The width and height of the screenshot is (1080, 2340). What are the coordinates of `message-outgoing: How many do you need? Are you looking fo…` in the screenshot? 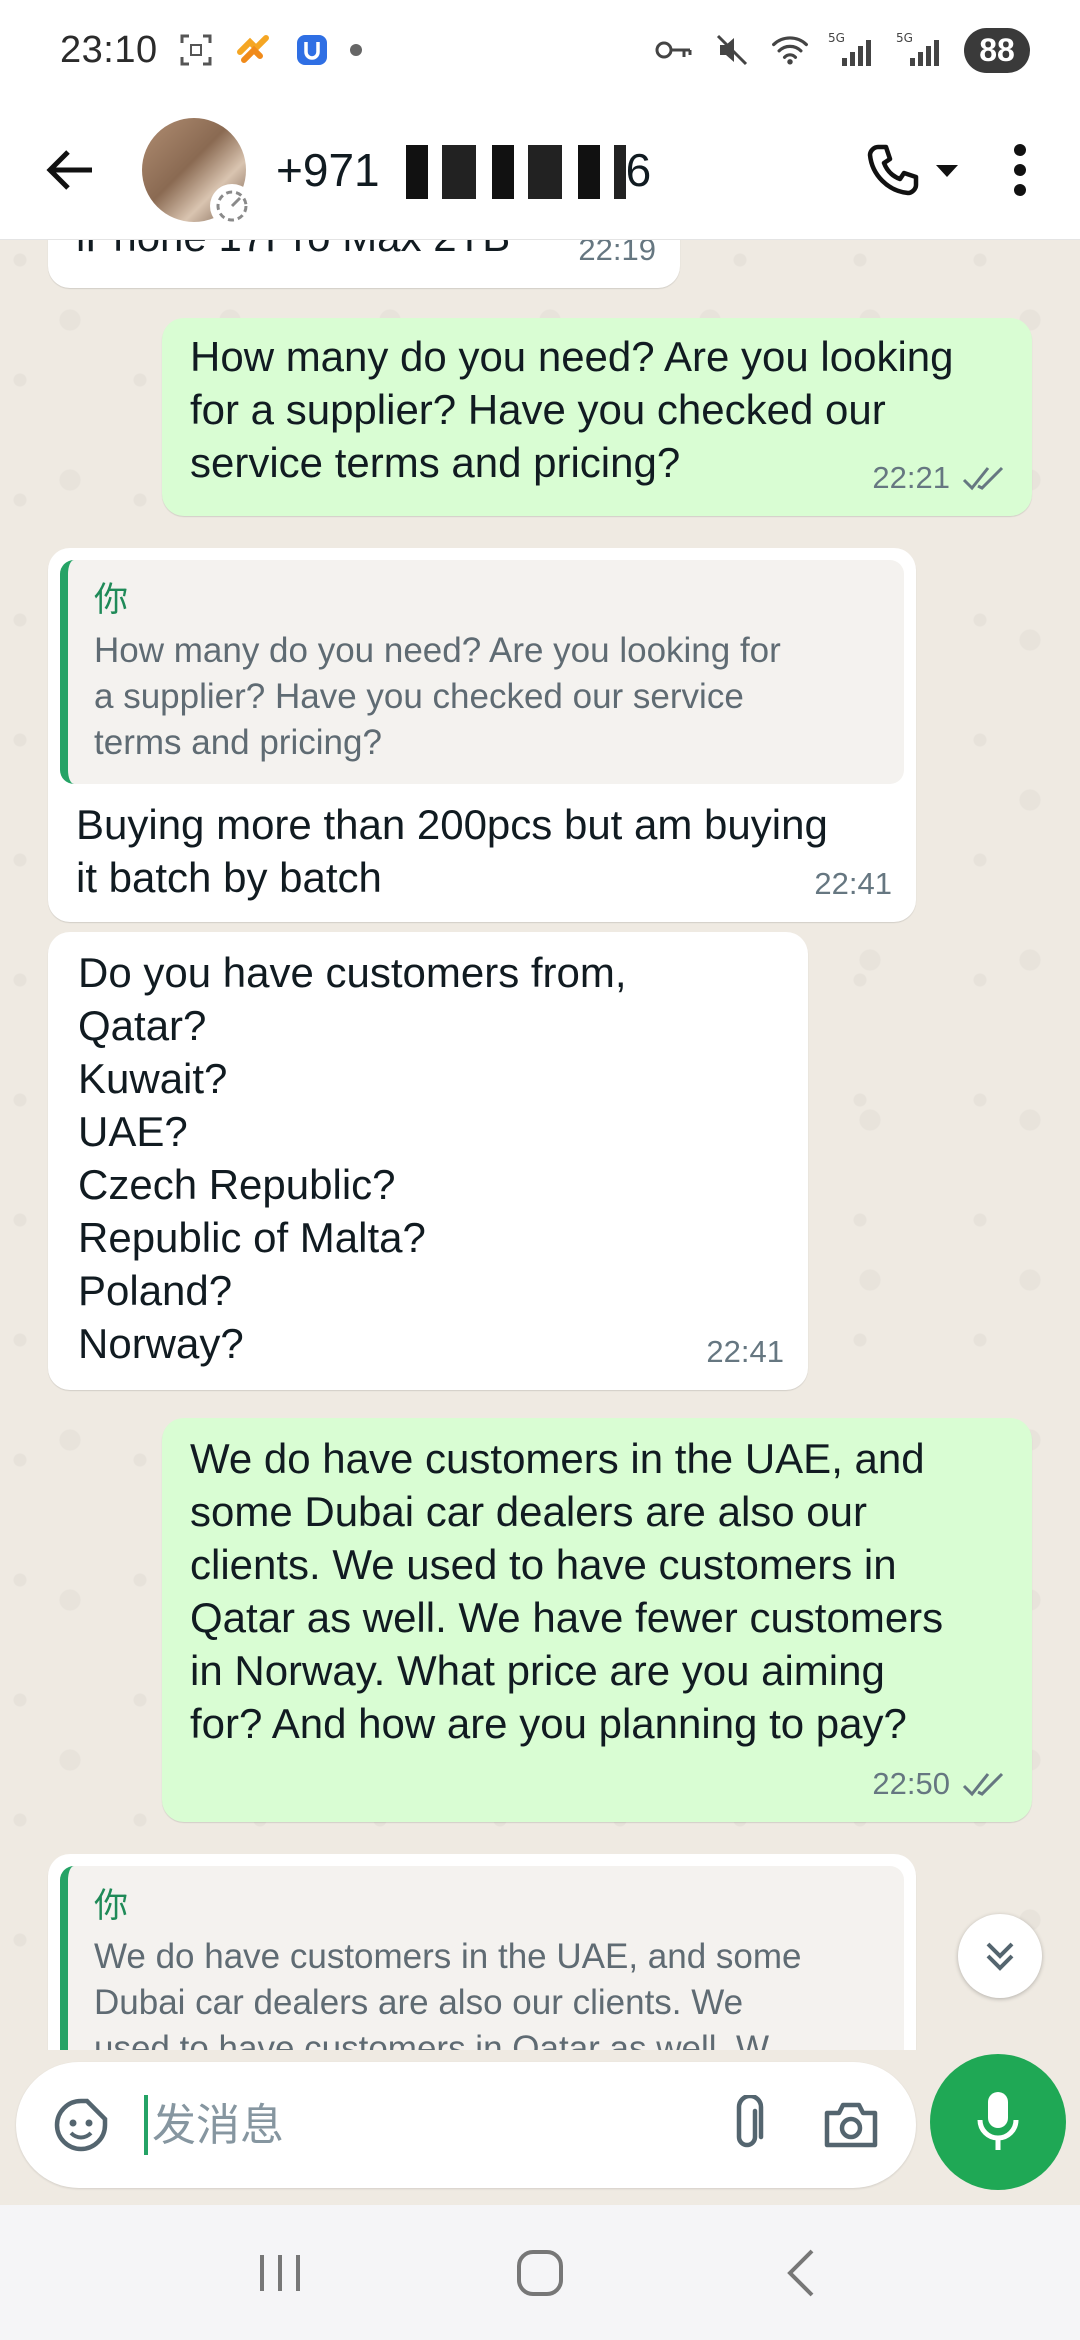 It's located at (597, 417).